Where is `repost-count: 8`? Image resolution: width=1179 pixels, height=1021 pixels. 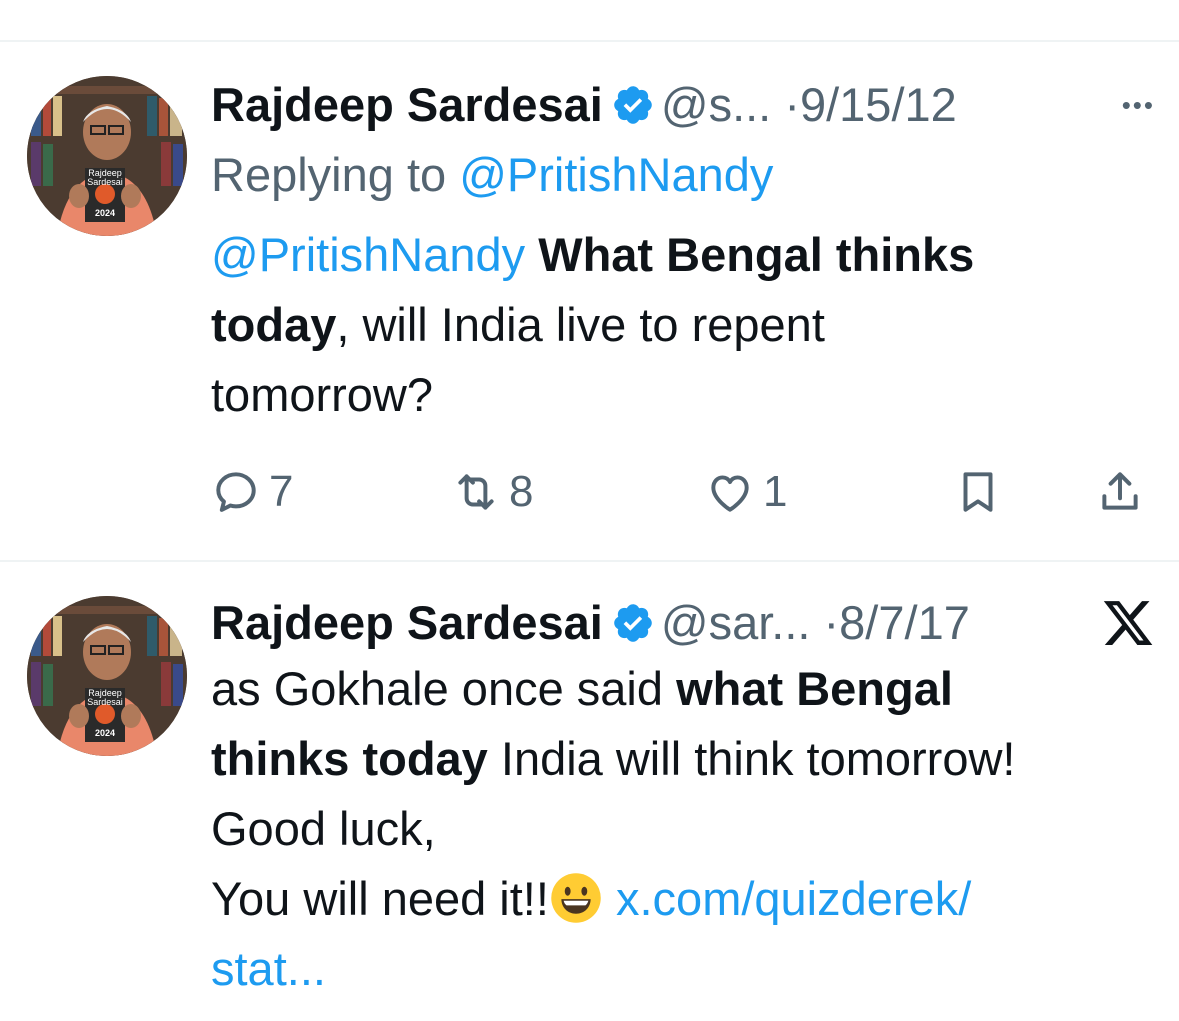 repost-count: 8 is located at coordinates (521, 491).